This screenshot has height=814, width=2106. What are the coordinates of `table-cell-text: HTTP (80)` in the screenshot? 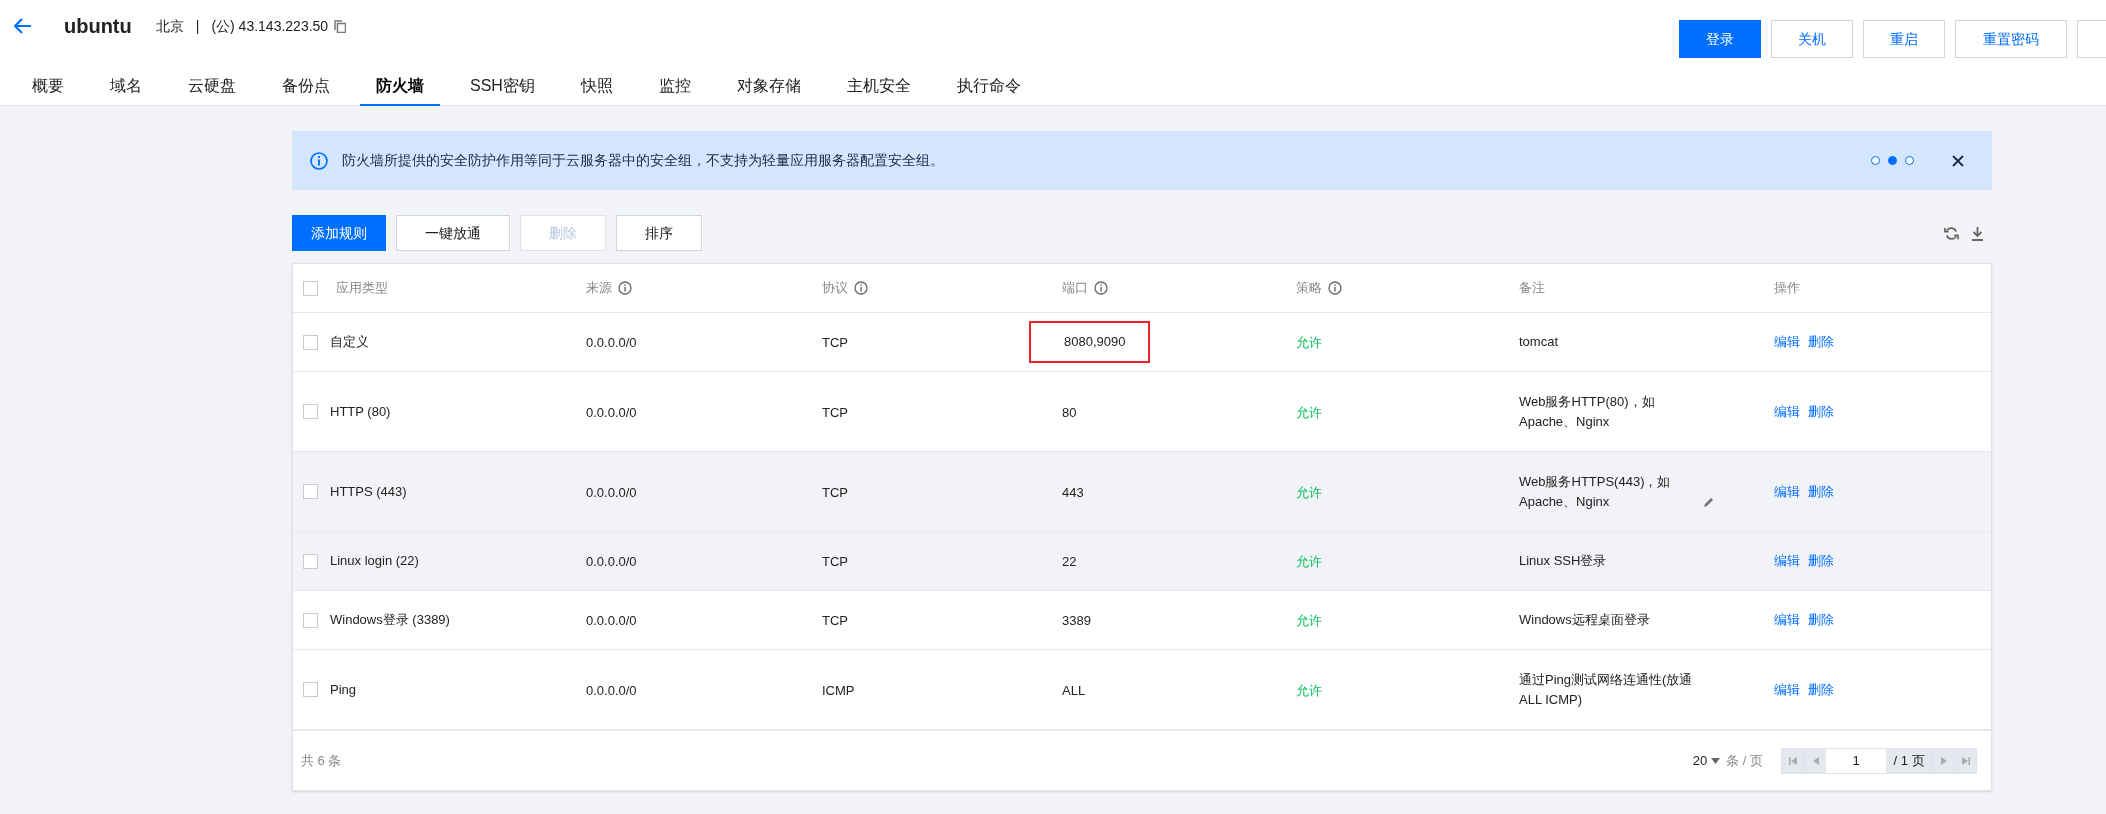 It's located at (360, 411).